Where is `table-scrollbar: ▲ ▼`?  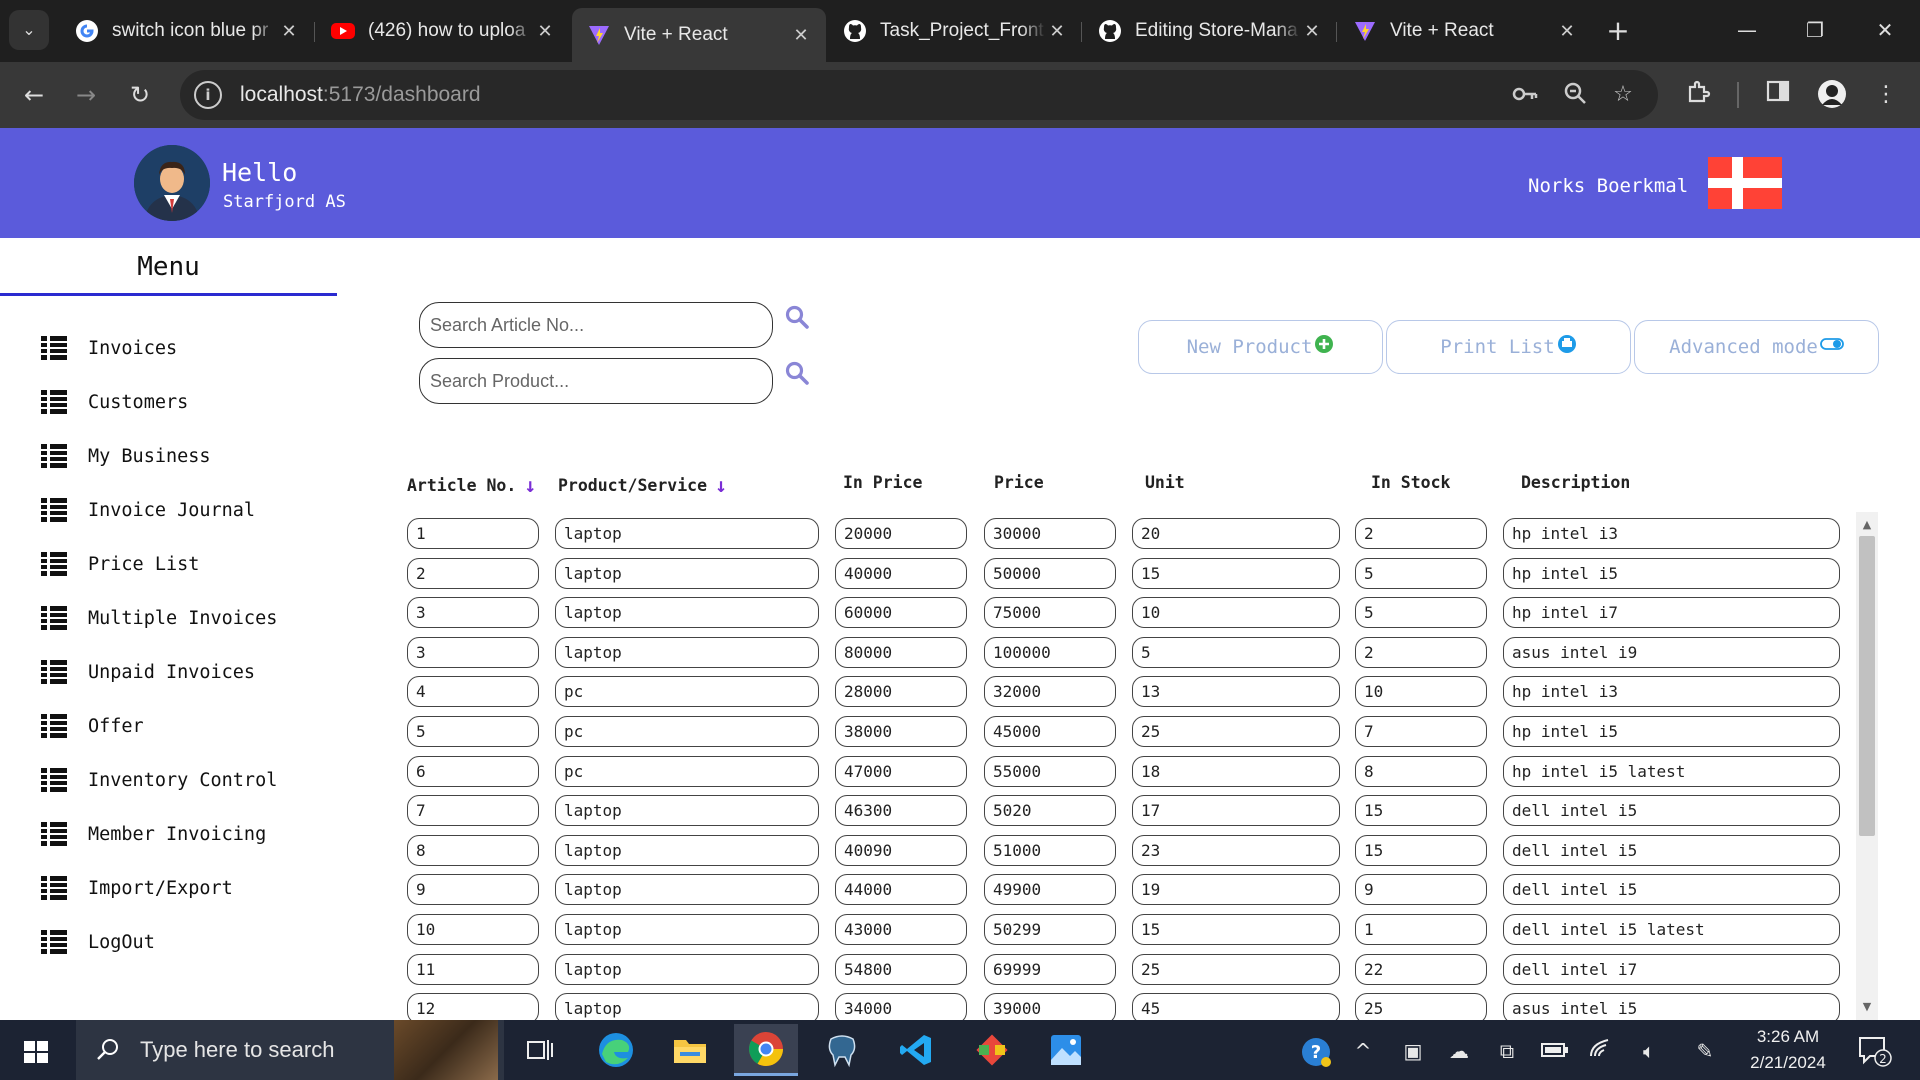 table-scrollbar: ▲ ▼ is located at coordinates (1867, 766).